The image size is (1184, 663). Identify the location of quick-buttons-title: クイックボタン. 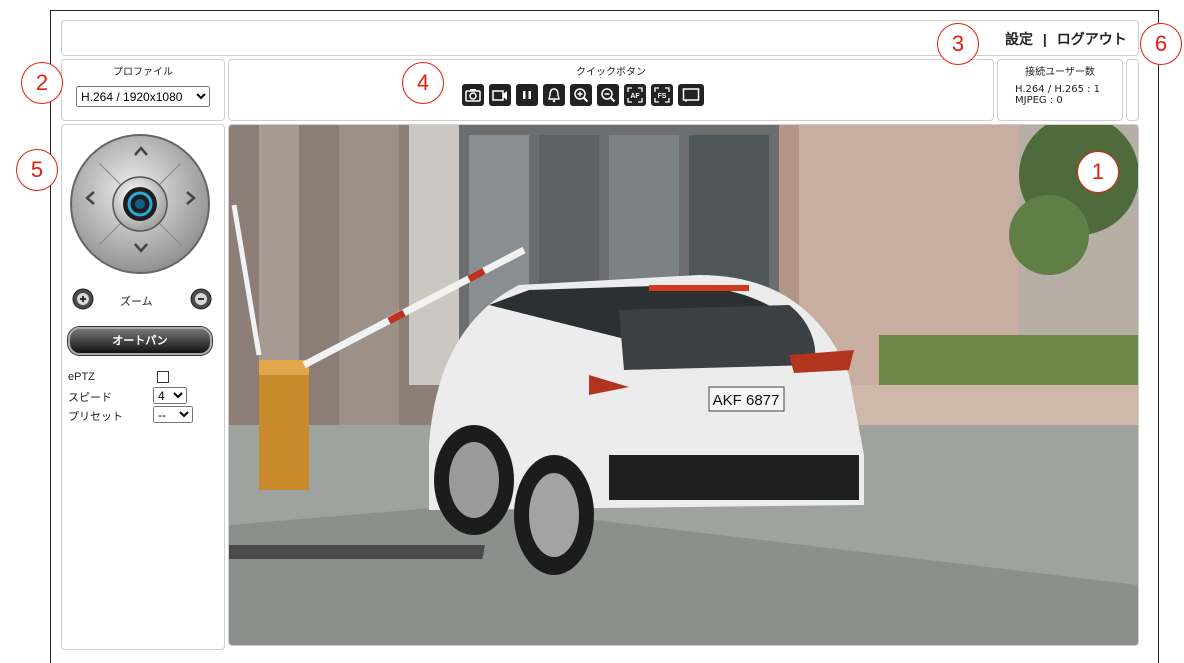
(611, 72).